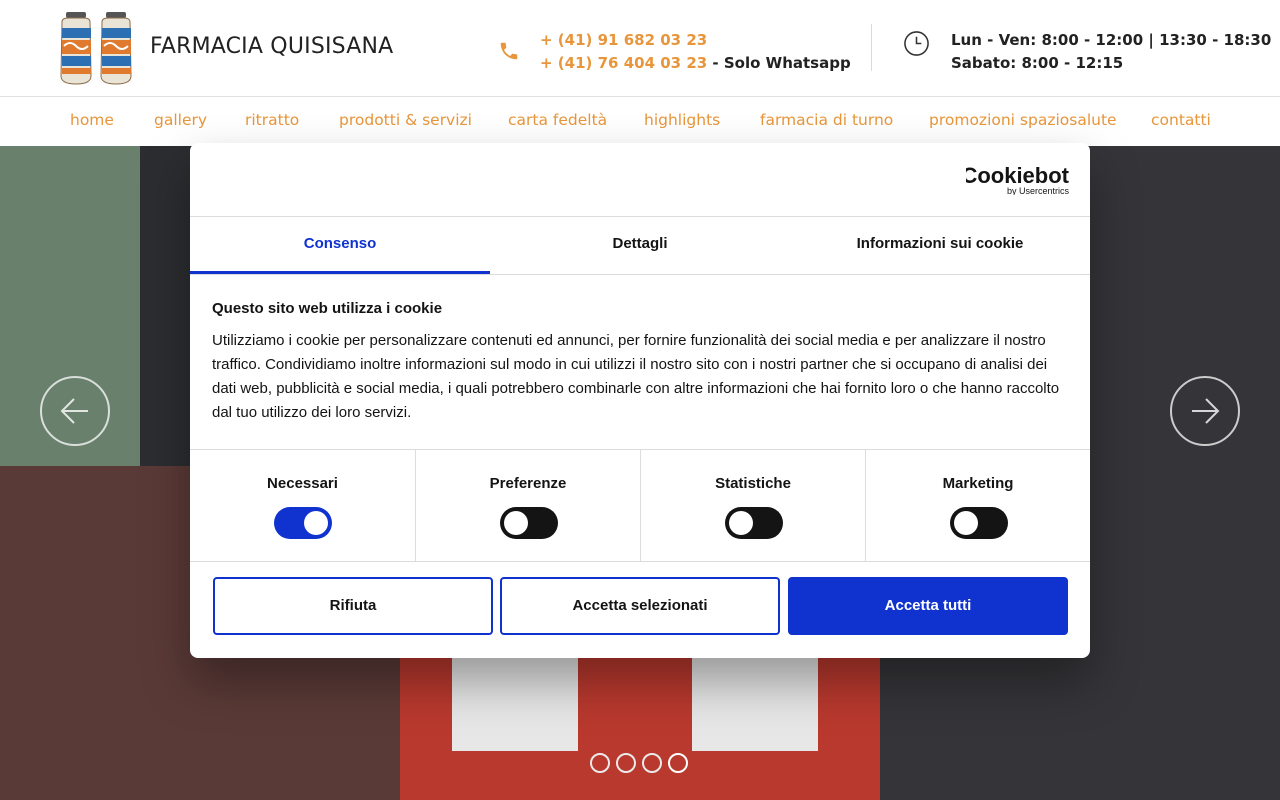 This screenshot has width=1280, height=800. I want to click on tabs-divider, so click(640, 274).